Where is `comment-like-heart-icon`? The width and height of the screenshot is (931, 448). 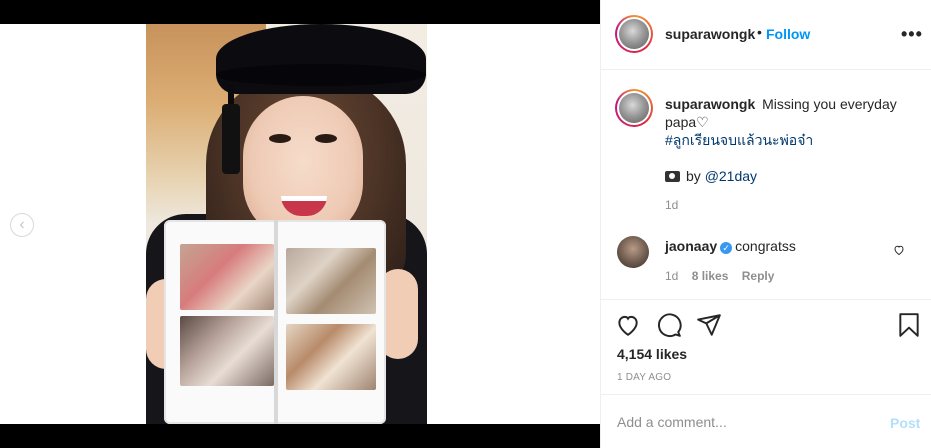 comment-like-heart-icon is located at coordinates (899, 250).